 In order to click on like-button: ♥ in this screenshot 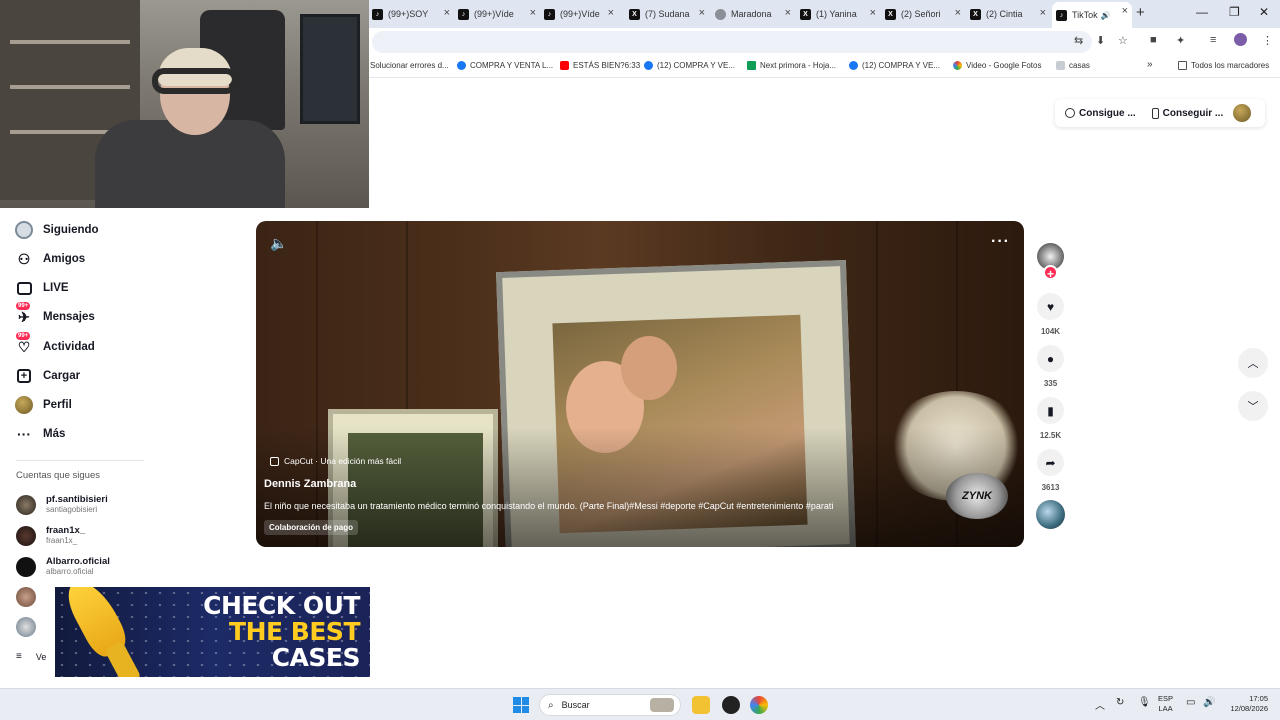, I will do `click(1050, 306)`.